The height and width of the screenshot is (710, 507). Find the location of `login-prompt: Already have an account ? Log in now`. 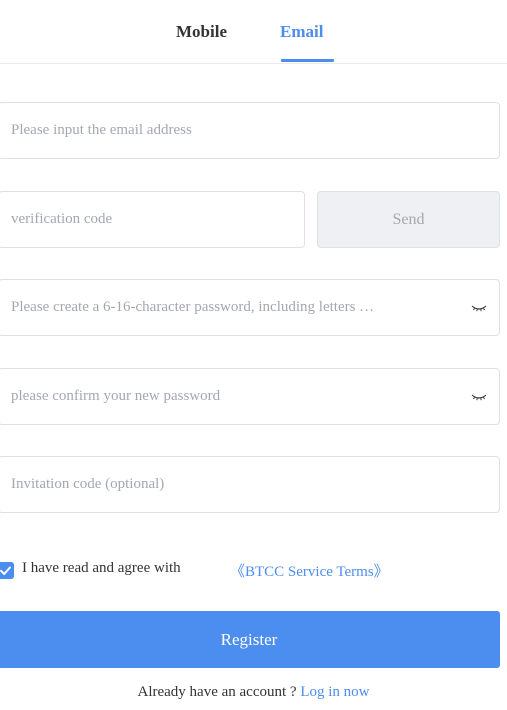

login-prompt: Already have an account ? Log in now is located at coordinates (253, 692).